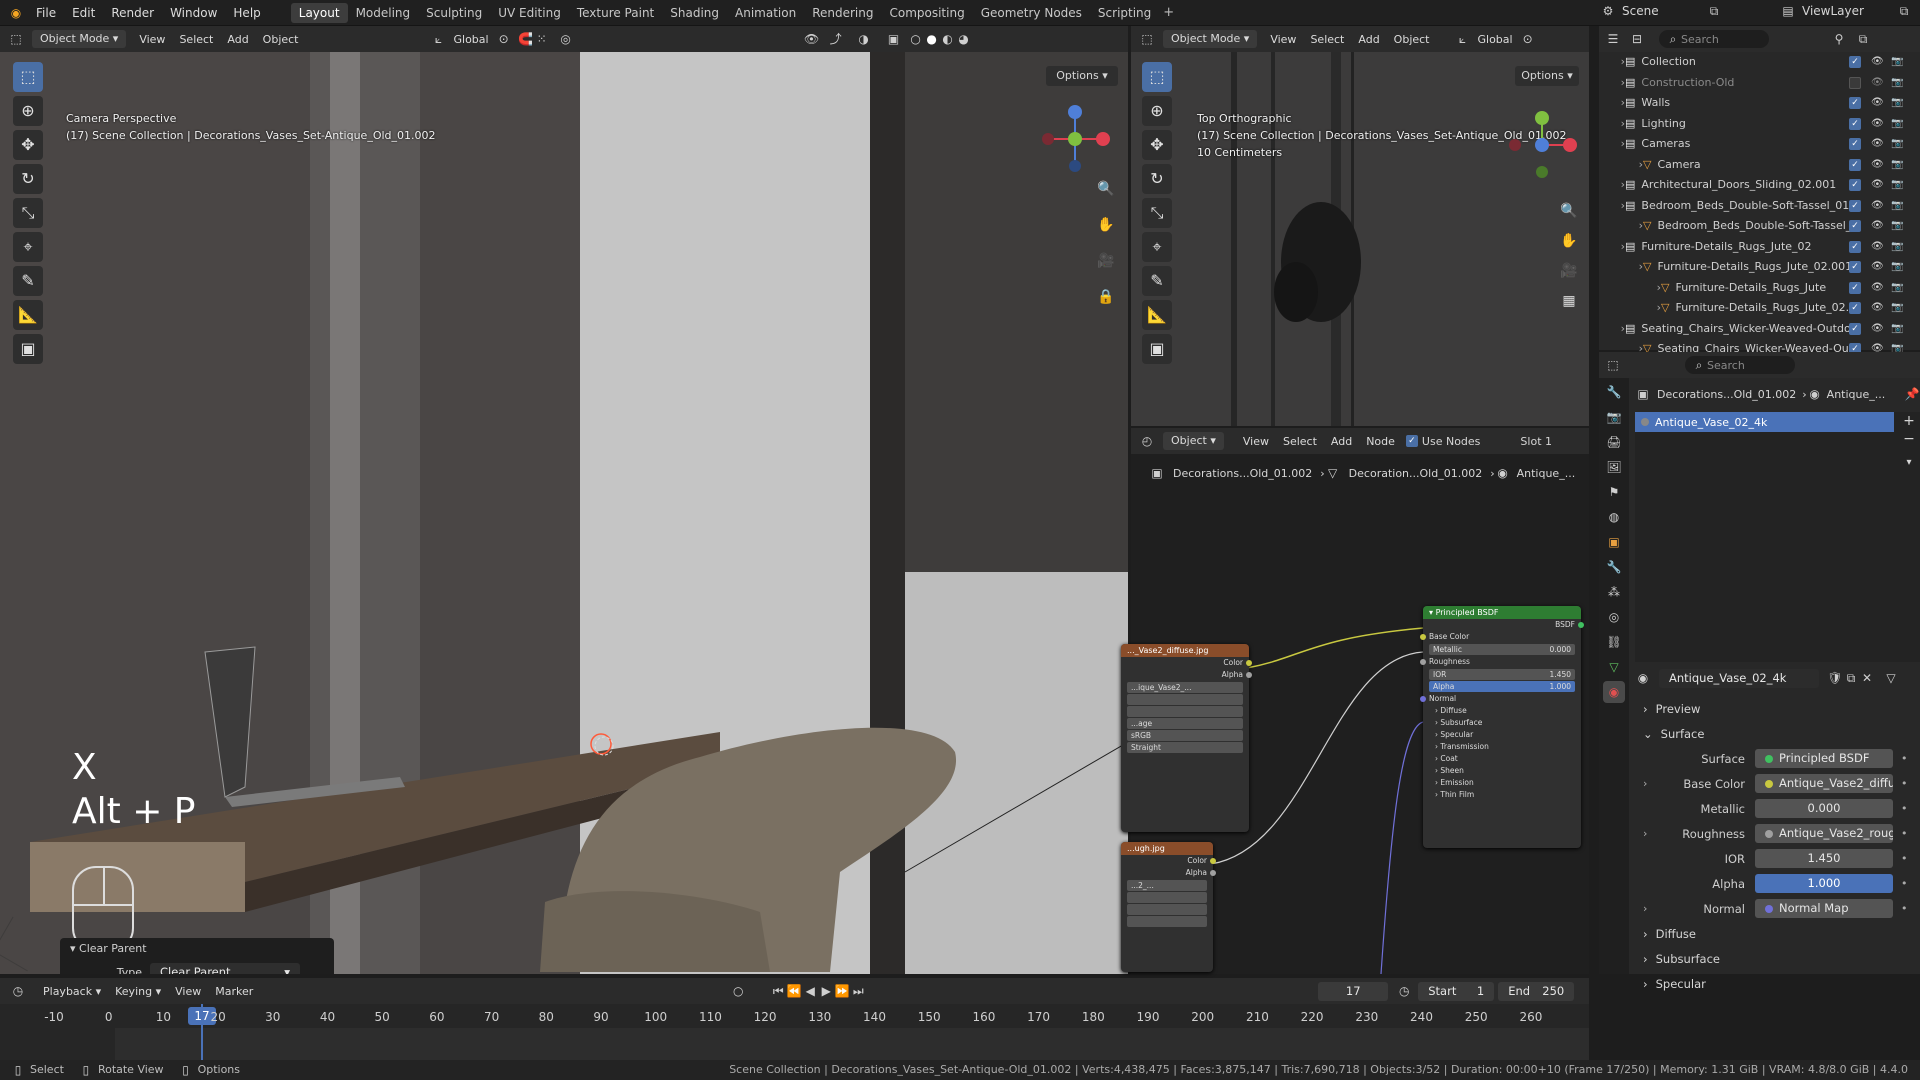 Image resolution: width=1920 pixels, height=1080 pixels. Describe the element at coordinates (28, 77) in the screenshot. I see `select-box-icon: ⬚` at that location.